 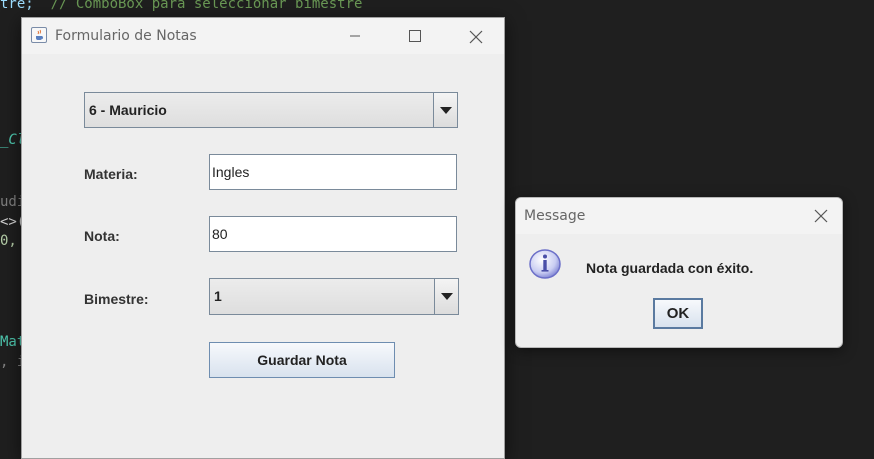 What do you see at coordinates (128, 110) in the screenshot?
I see `student-combobox-value: 6 - Mauricio` at bounding box center [128, 110].